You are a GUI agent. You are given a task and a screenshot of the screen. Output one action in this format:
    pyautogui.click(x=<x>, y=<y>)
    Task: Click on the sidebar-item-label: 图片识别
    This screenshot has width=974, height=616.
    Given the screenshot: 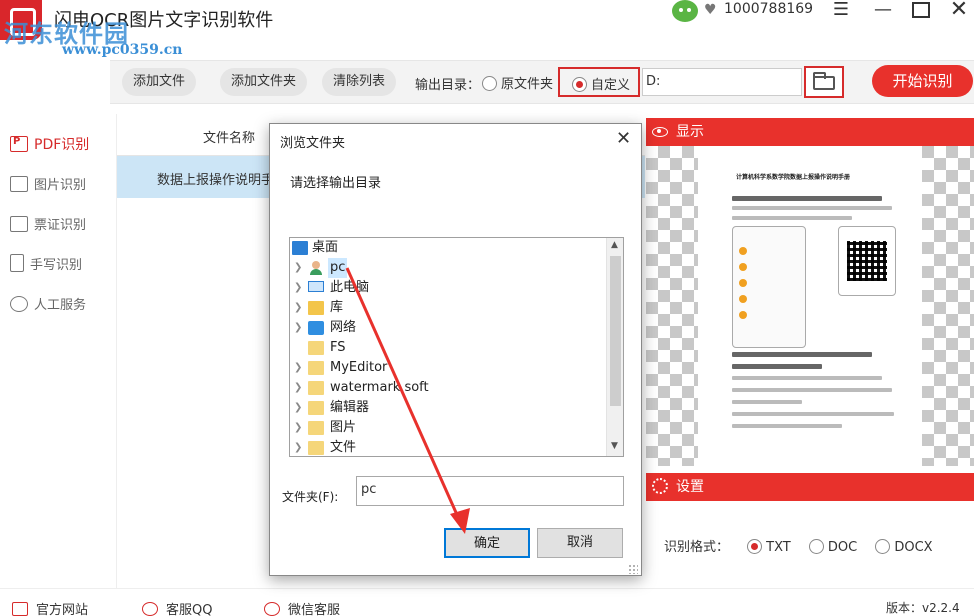 What is the action you would take?
    pyautogui.click(x=60, y=185)
    